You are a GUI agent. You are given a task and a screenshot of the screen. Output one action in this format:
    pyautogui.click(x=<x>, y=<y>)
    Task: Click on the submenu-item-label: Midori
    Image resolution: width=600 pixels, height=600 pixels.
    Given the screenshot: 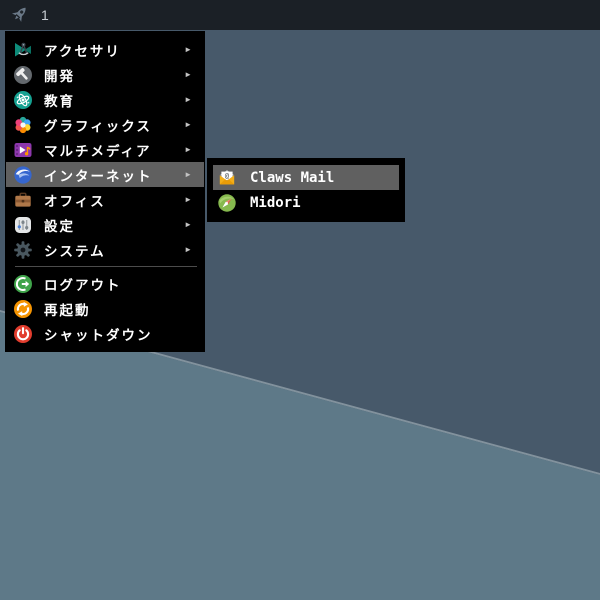 What is the action you would take?
    pyautogui.click(x=275, y=202)
    